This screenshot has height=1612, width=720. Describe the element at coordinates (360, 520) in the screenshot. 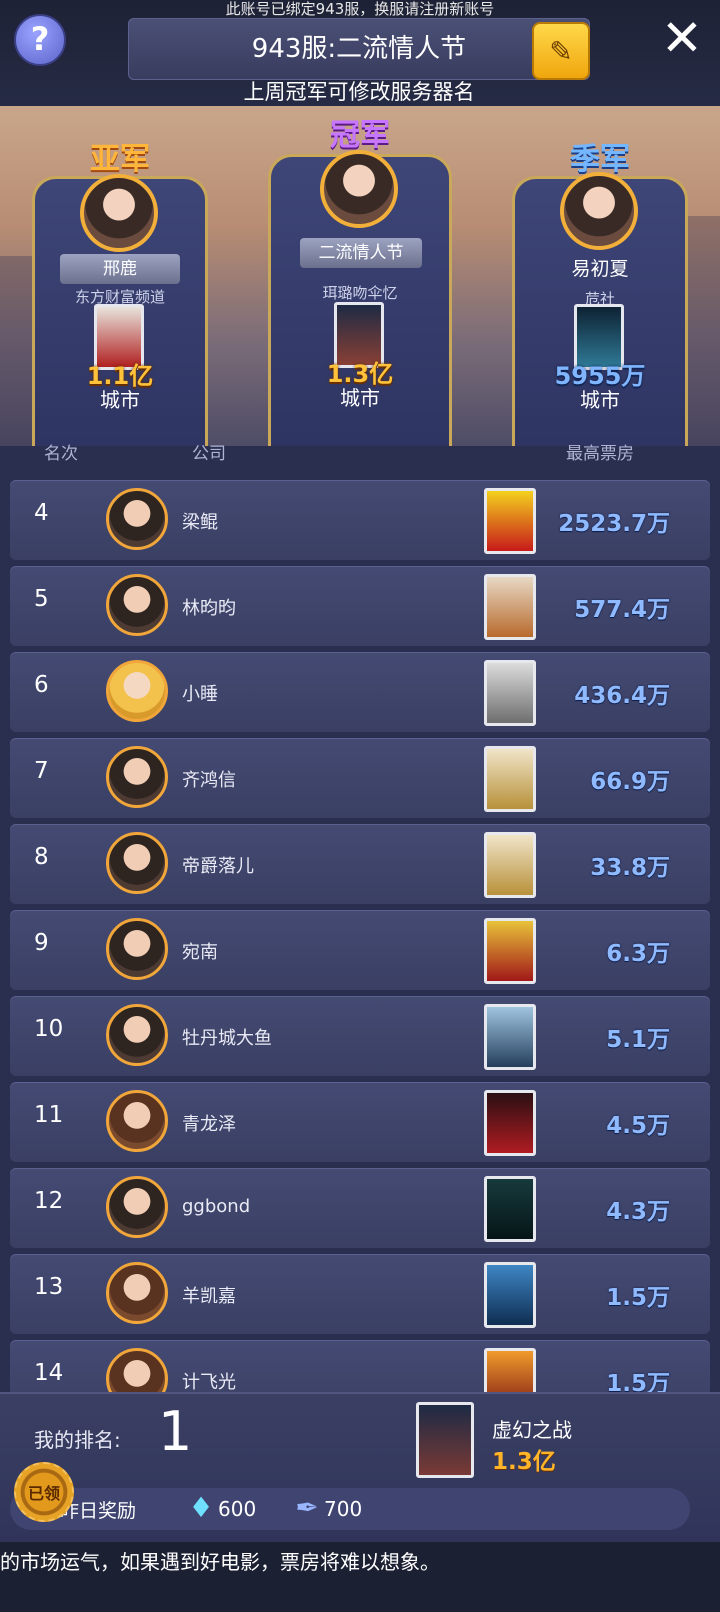

I see `table-row: 4 梁鲲 2523.7万` at that location.